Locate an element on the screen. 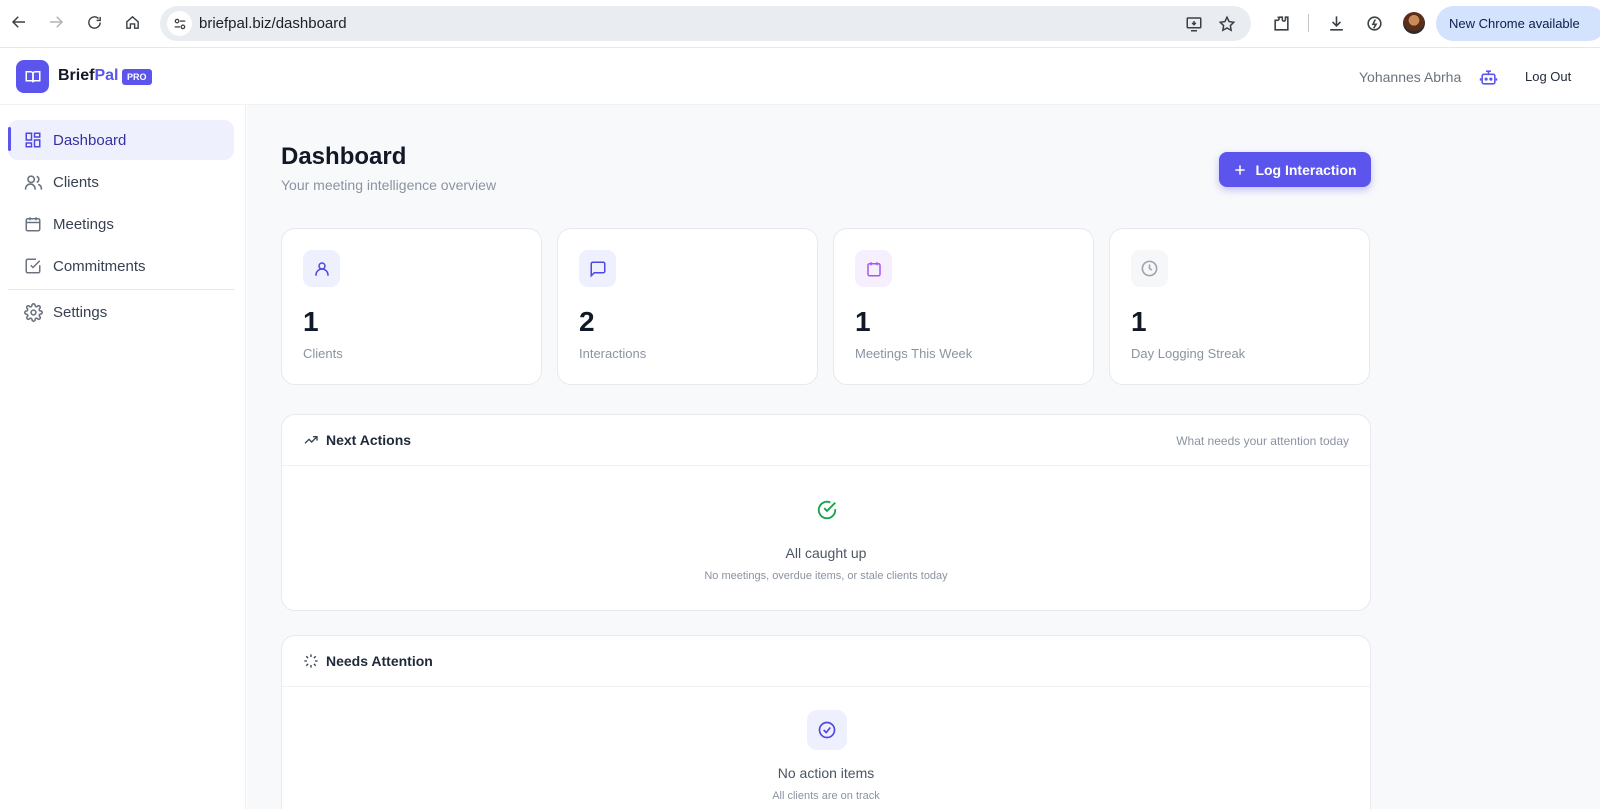 Image resolution: width=1600 pixels, height=809 pixels. pro-badge: PRO is located at coordinates (137, 77).